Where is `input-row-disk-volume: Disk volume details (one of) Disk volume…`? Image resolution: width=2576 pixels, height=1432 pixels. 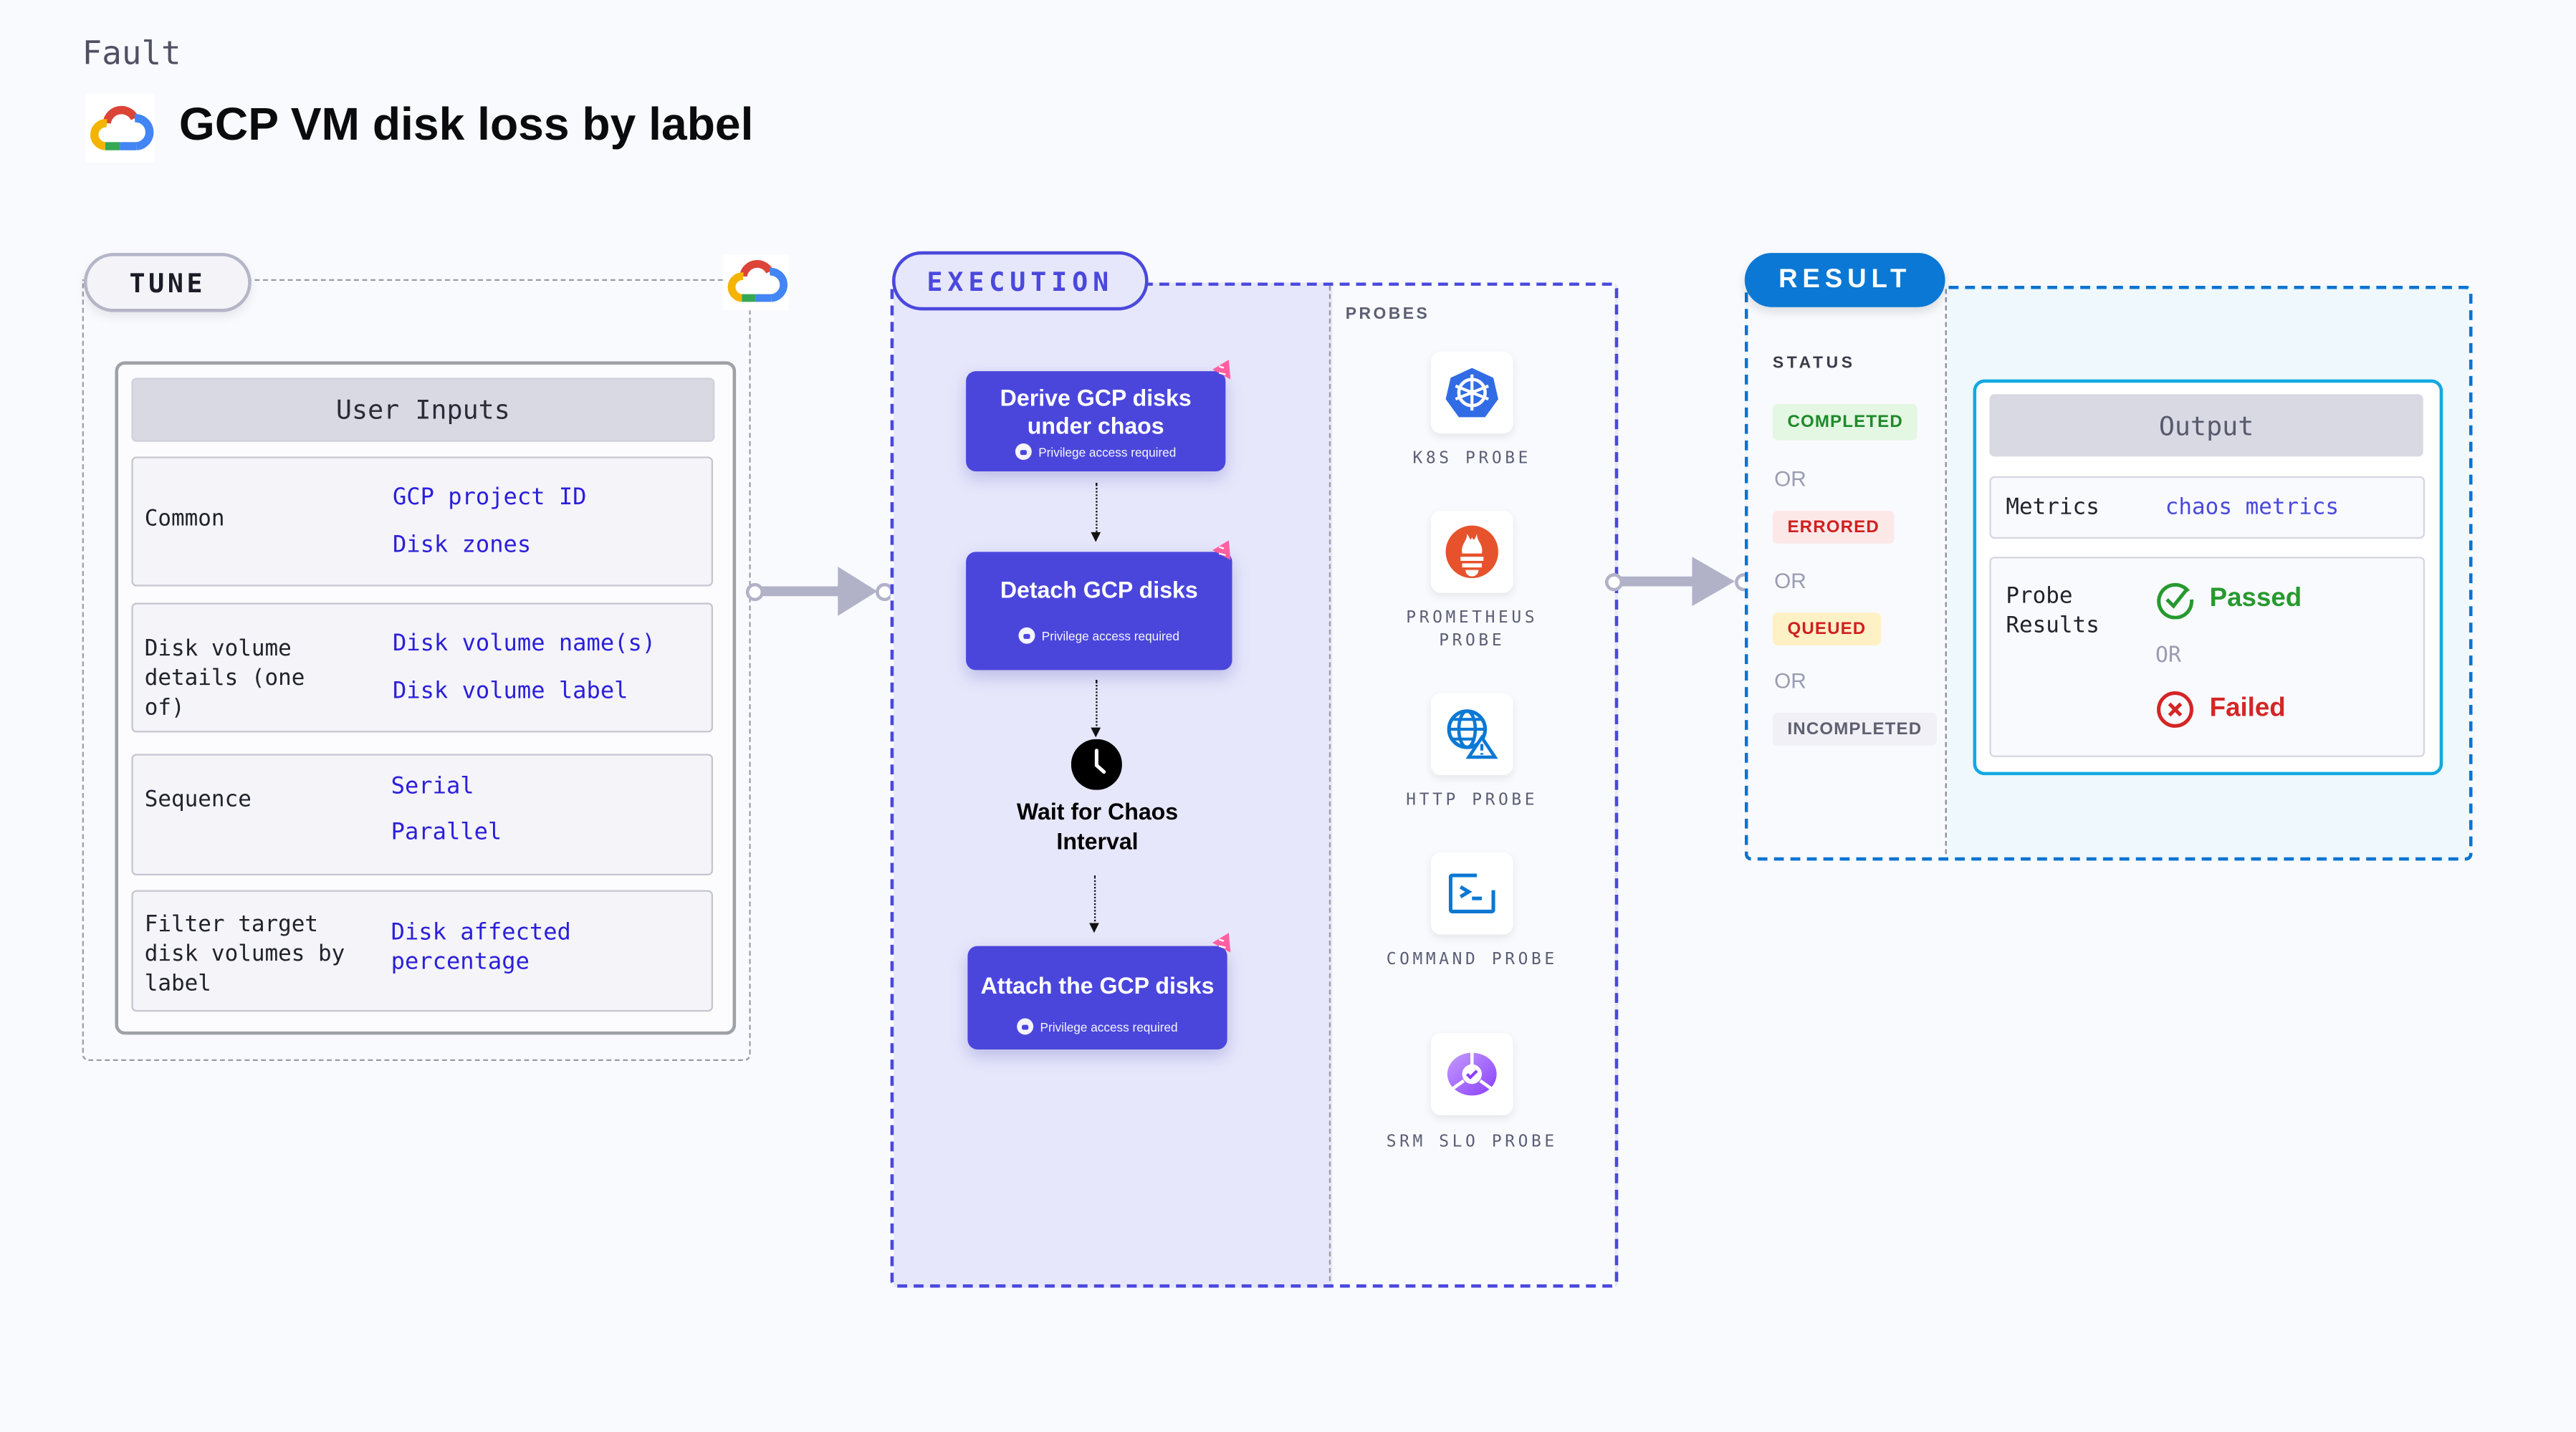 input-row-disk-volume: Disk volume details (one of) Disk volume… is located at coordinates (422, 667).